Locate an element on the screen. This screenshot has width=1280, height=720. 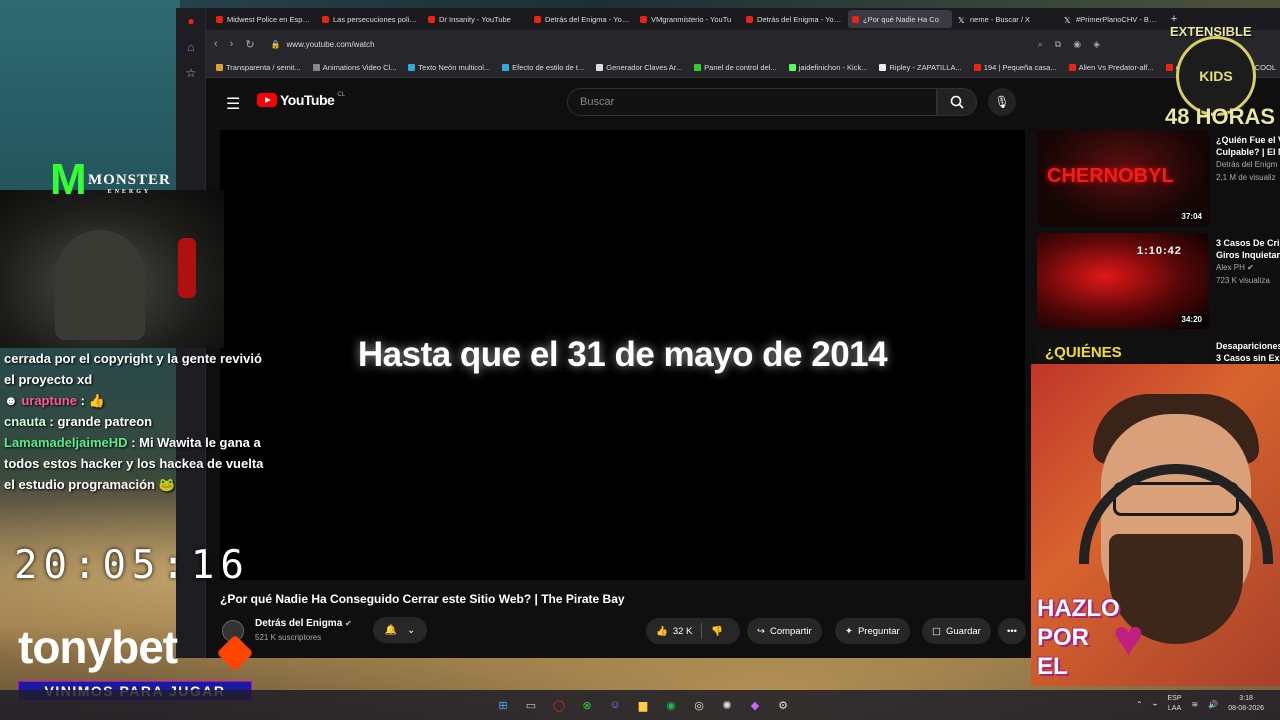
wifi-icon: ≋ is located at coordinates (1195, 704).